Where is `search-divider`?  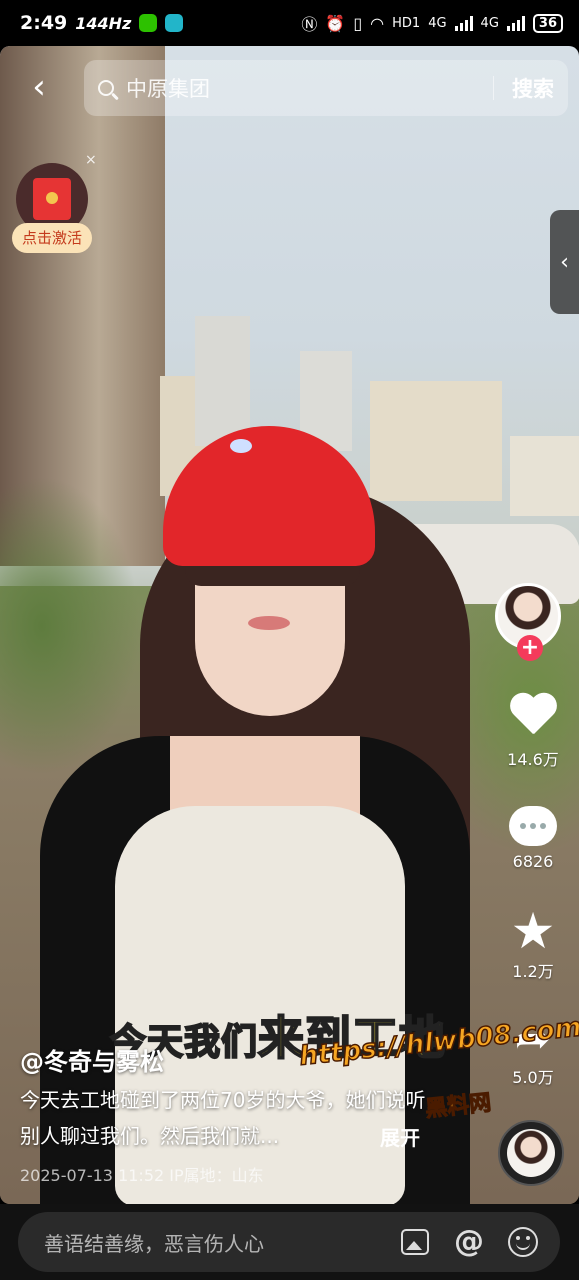
search-divider is located at coordinates (493, 88).